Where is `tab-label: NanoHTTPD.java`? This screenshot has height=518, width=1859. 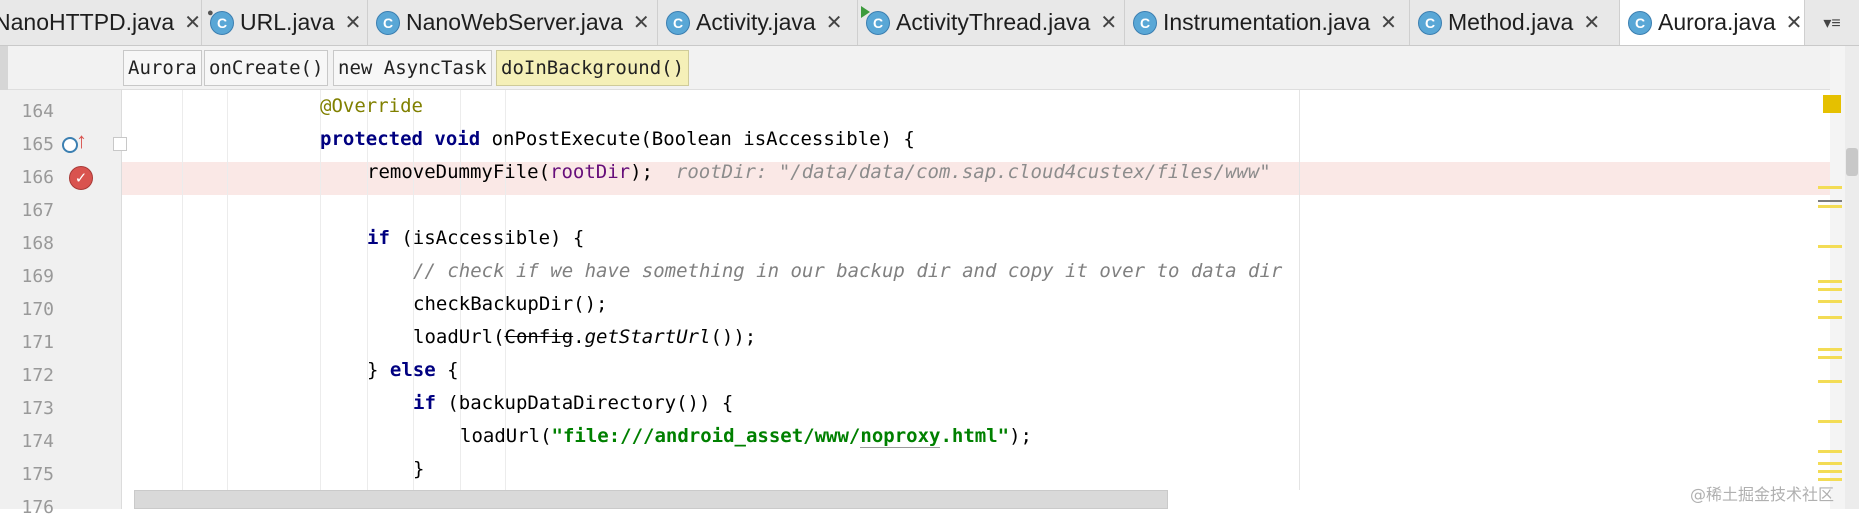 tab-label: NanoHTTPD.java is located at coordinates (87, 22).